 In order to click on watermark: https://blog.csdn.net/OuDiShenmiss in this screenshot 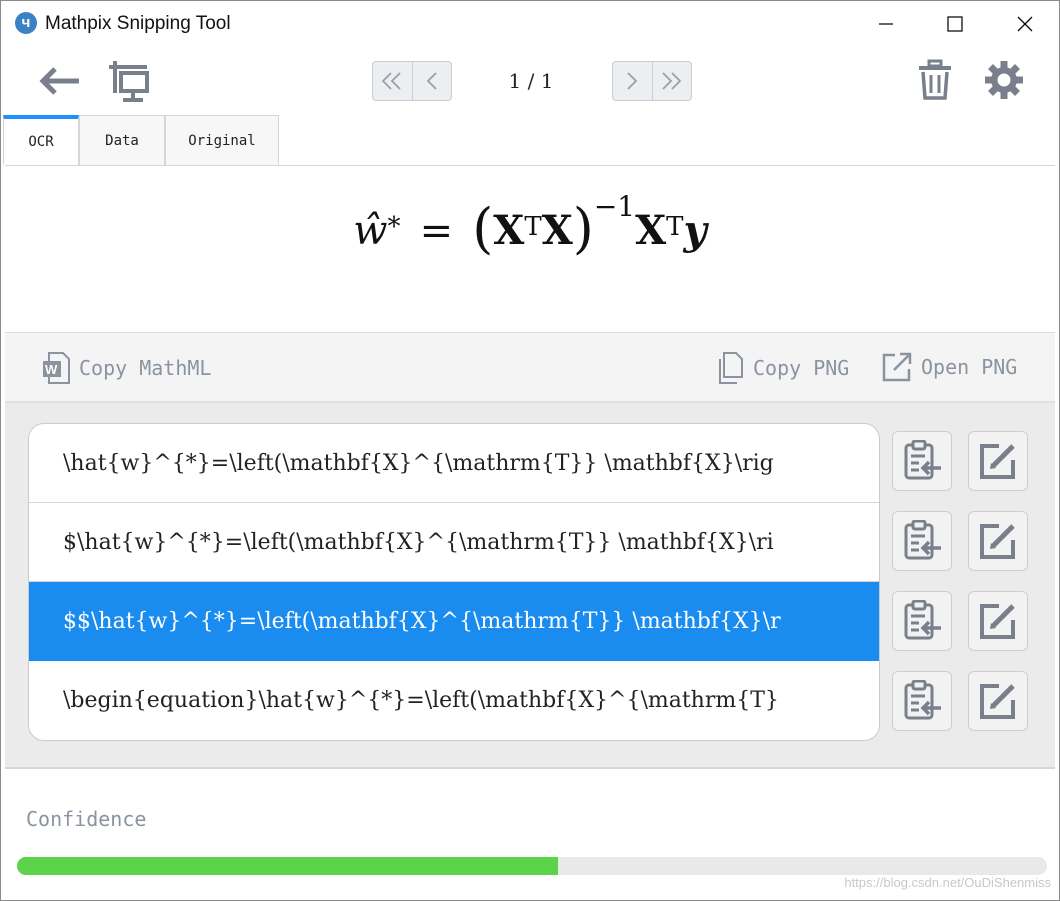, I will do `click(947, 882)`.